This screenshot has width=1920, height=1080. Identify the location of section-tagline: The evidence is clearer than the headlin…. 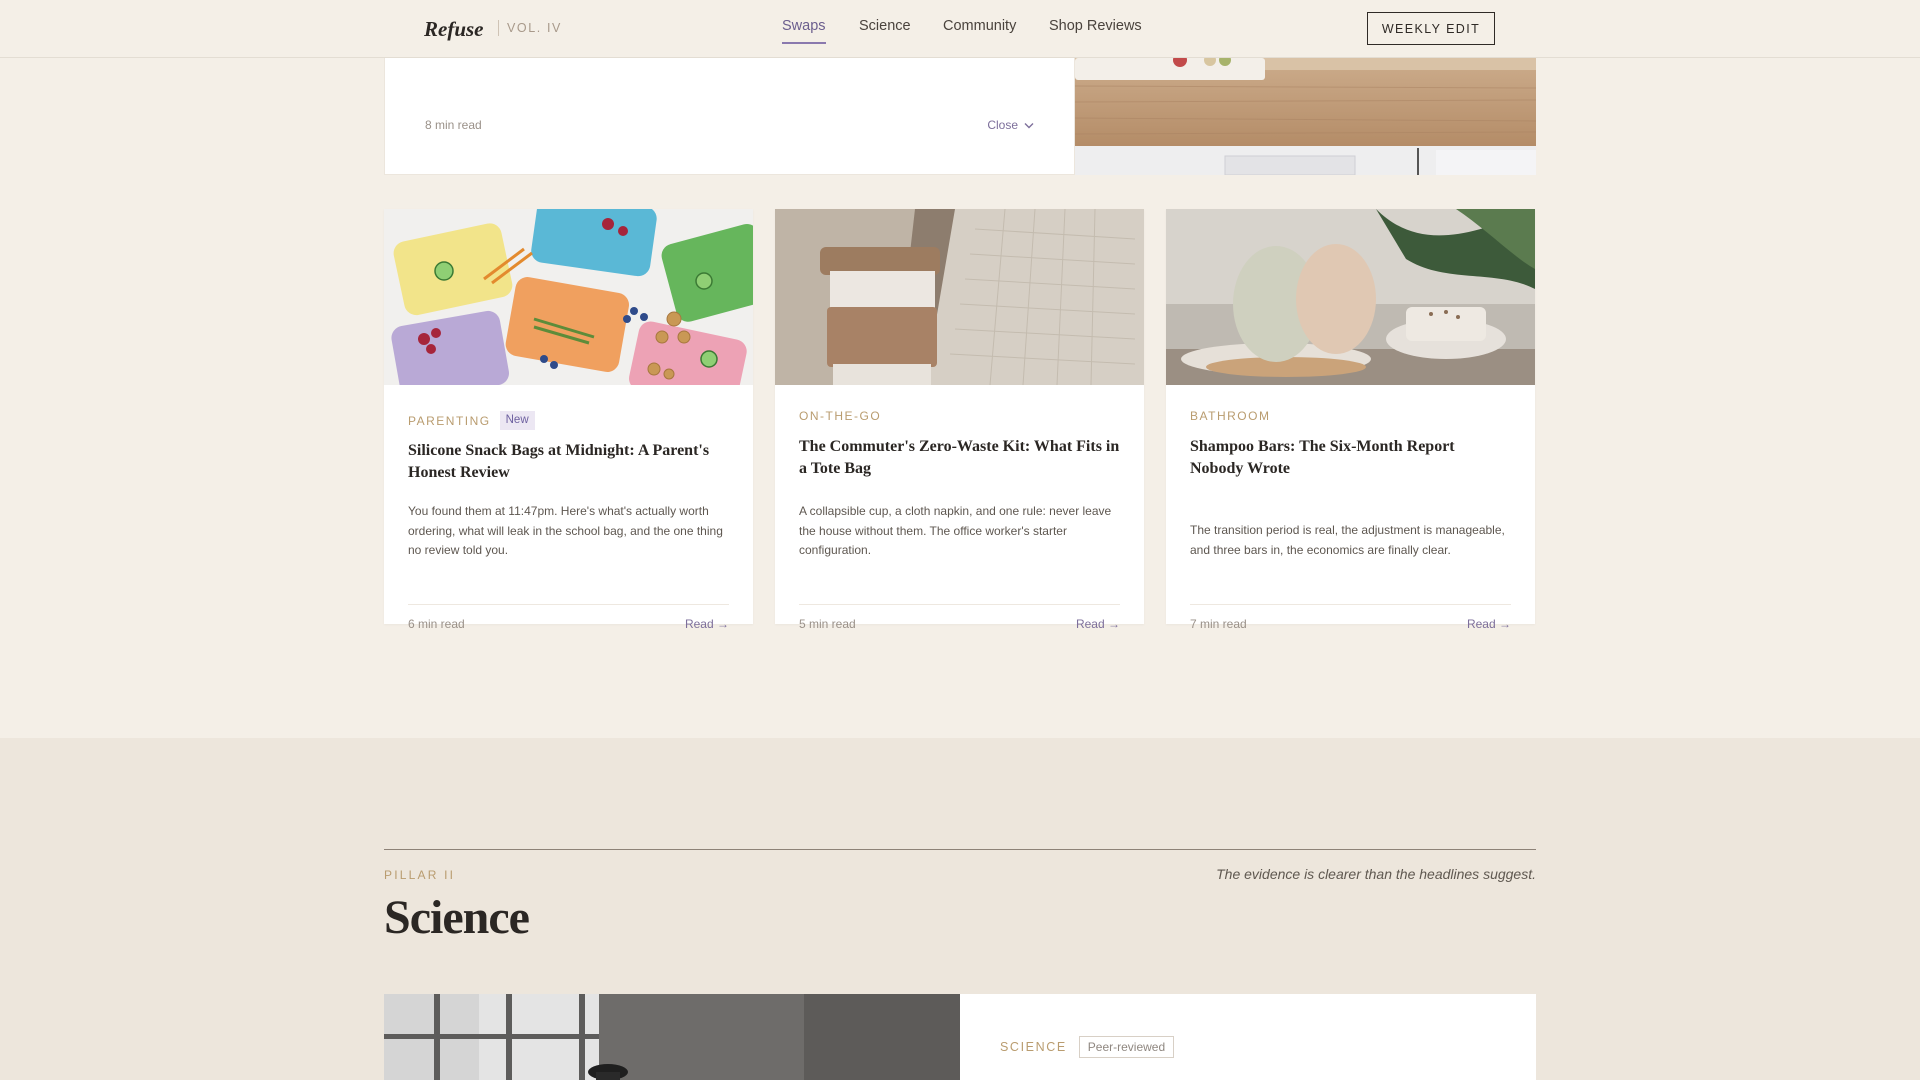
(1376, 874).